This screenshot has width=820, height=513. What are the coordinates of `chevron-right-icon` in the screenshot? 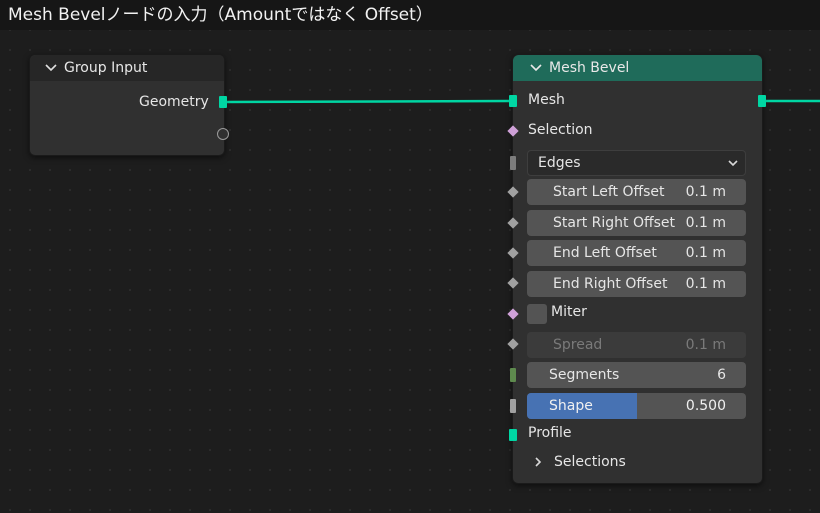 It's located at (538, 462).